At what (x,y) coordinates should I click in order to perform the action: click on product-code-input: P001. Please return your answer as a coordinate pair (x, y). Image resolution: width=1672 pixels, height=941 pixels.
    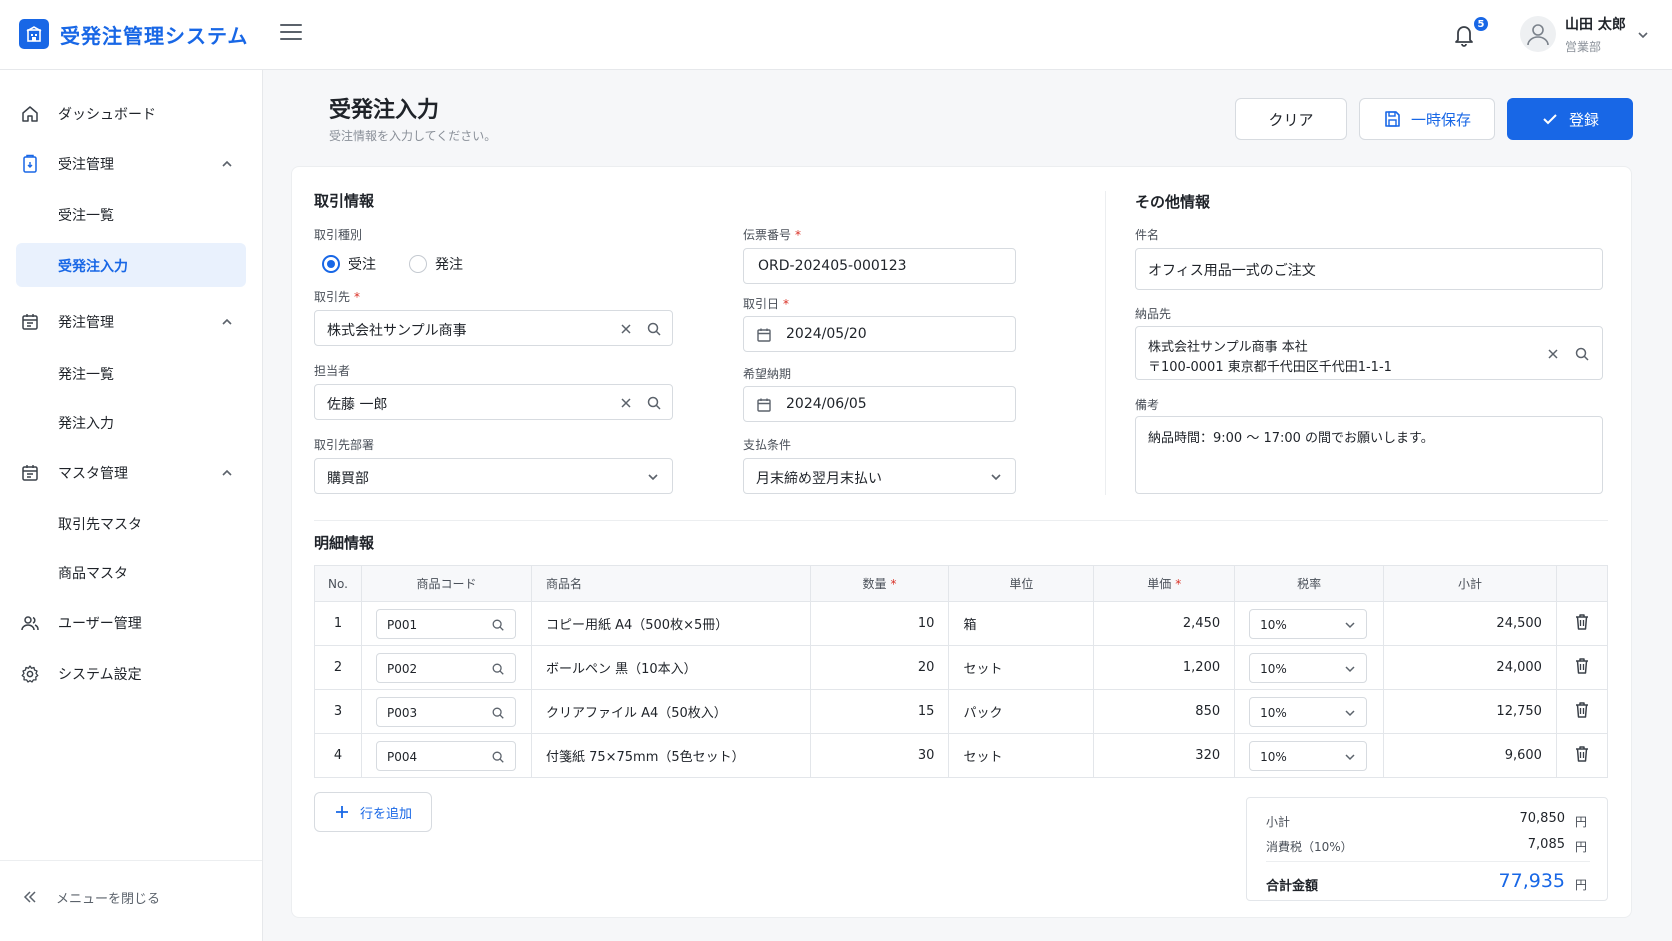
    Looking at the image, I should click on (445, 623).